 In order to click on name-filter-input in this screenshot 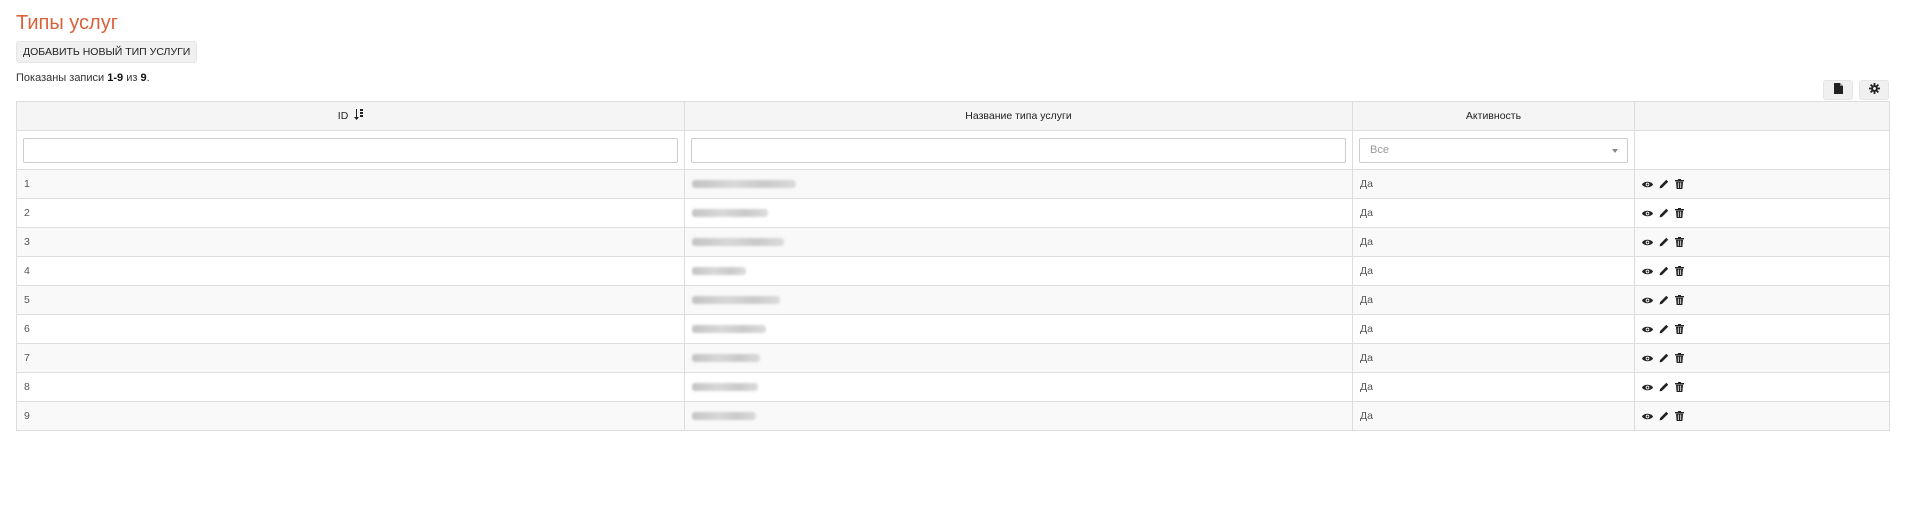, I will do `click(1018, 150)`.